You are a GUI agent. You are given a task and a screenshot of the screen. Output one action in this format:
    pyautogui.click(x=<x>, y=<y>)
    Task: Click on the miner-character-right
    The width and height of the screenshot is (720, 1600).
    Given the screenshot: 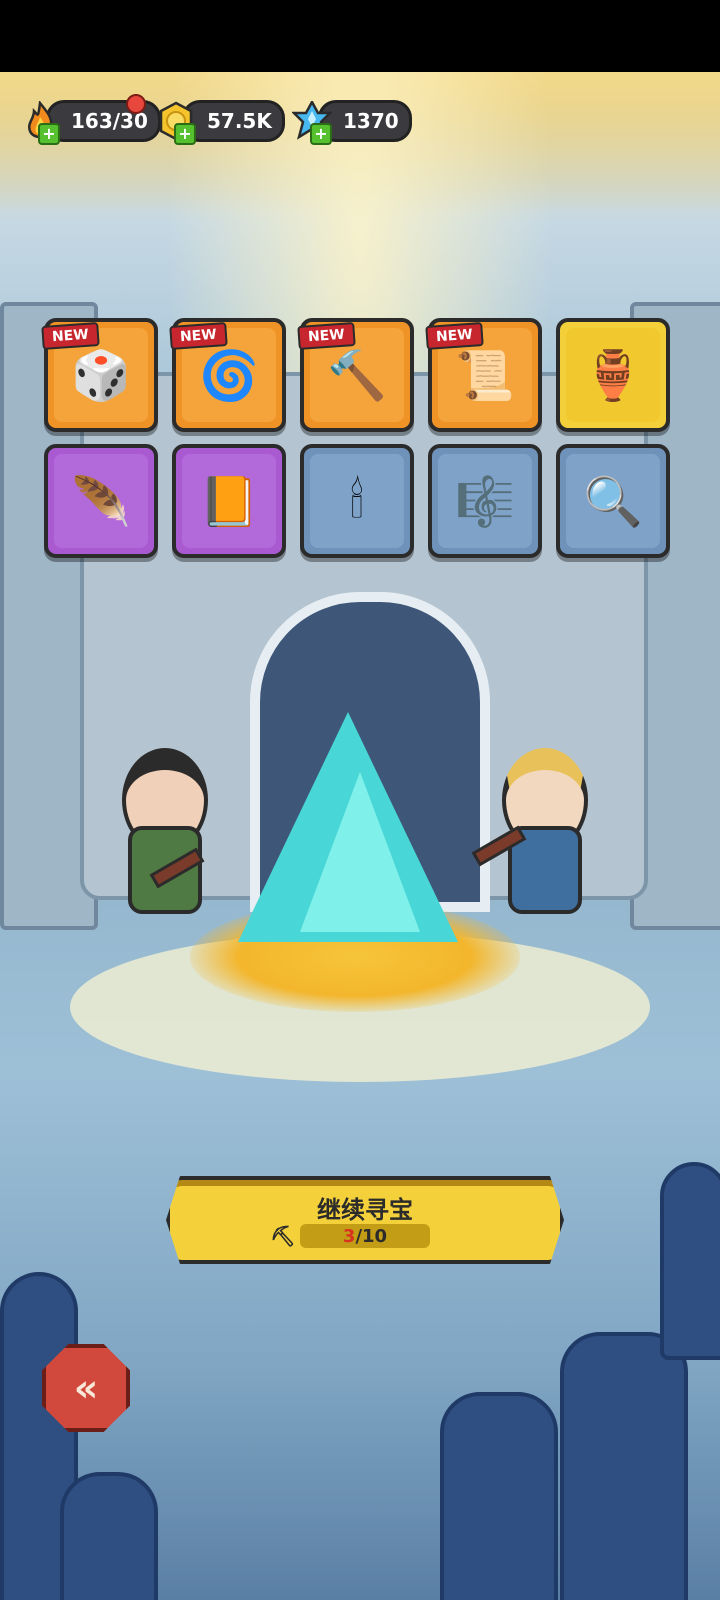 What is the action you would take?
    pyautogui.click(x=530, y=838)
    